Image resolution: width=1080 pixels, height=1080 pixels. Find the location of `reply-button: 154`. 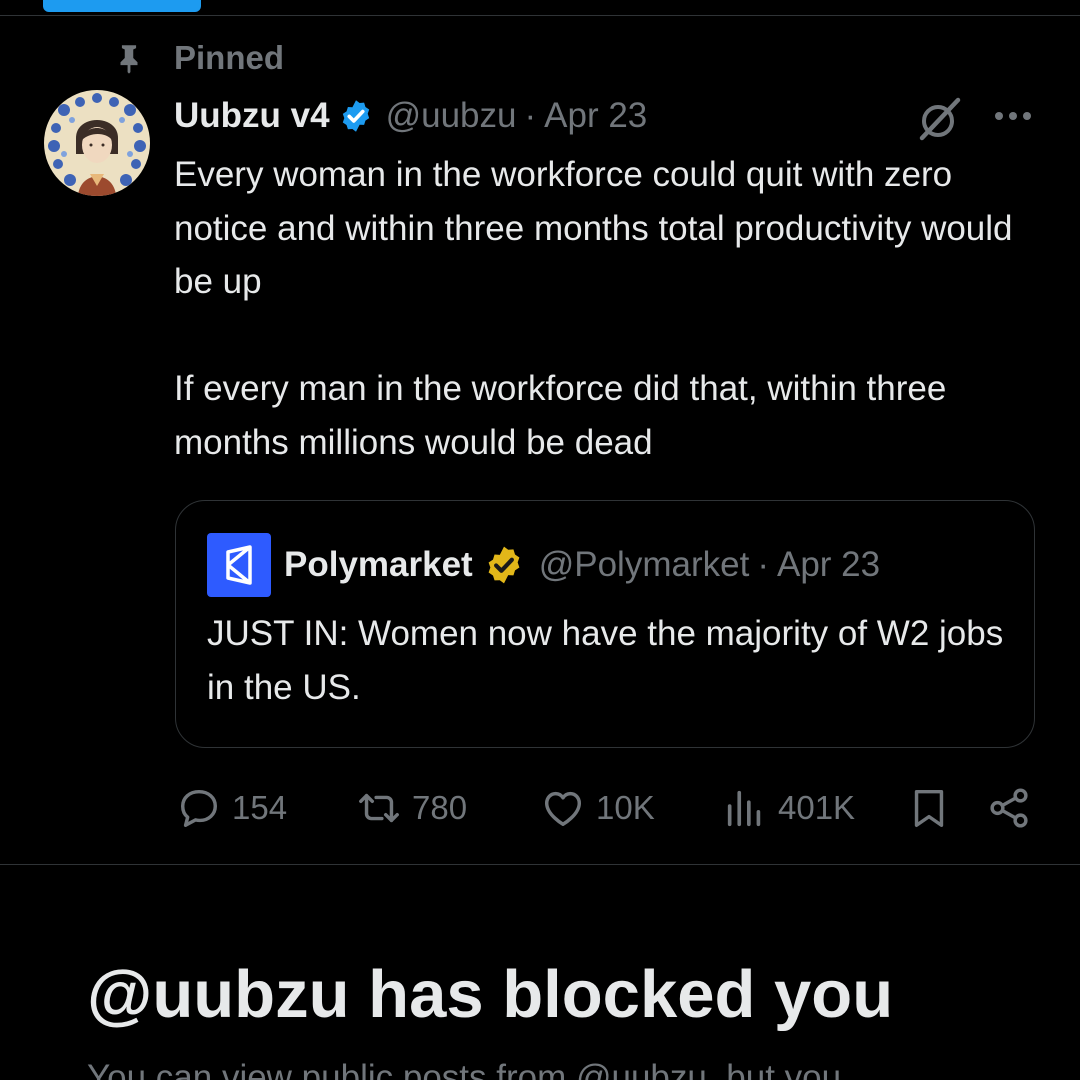

reply-button: 154 is located at coordinates (231, 808).